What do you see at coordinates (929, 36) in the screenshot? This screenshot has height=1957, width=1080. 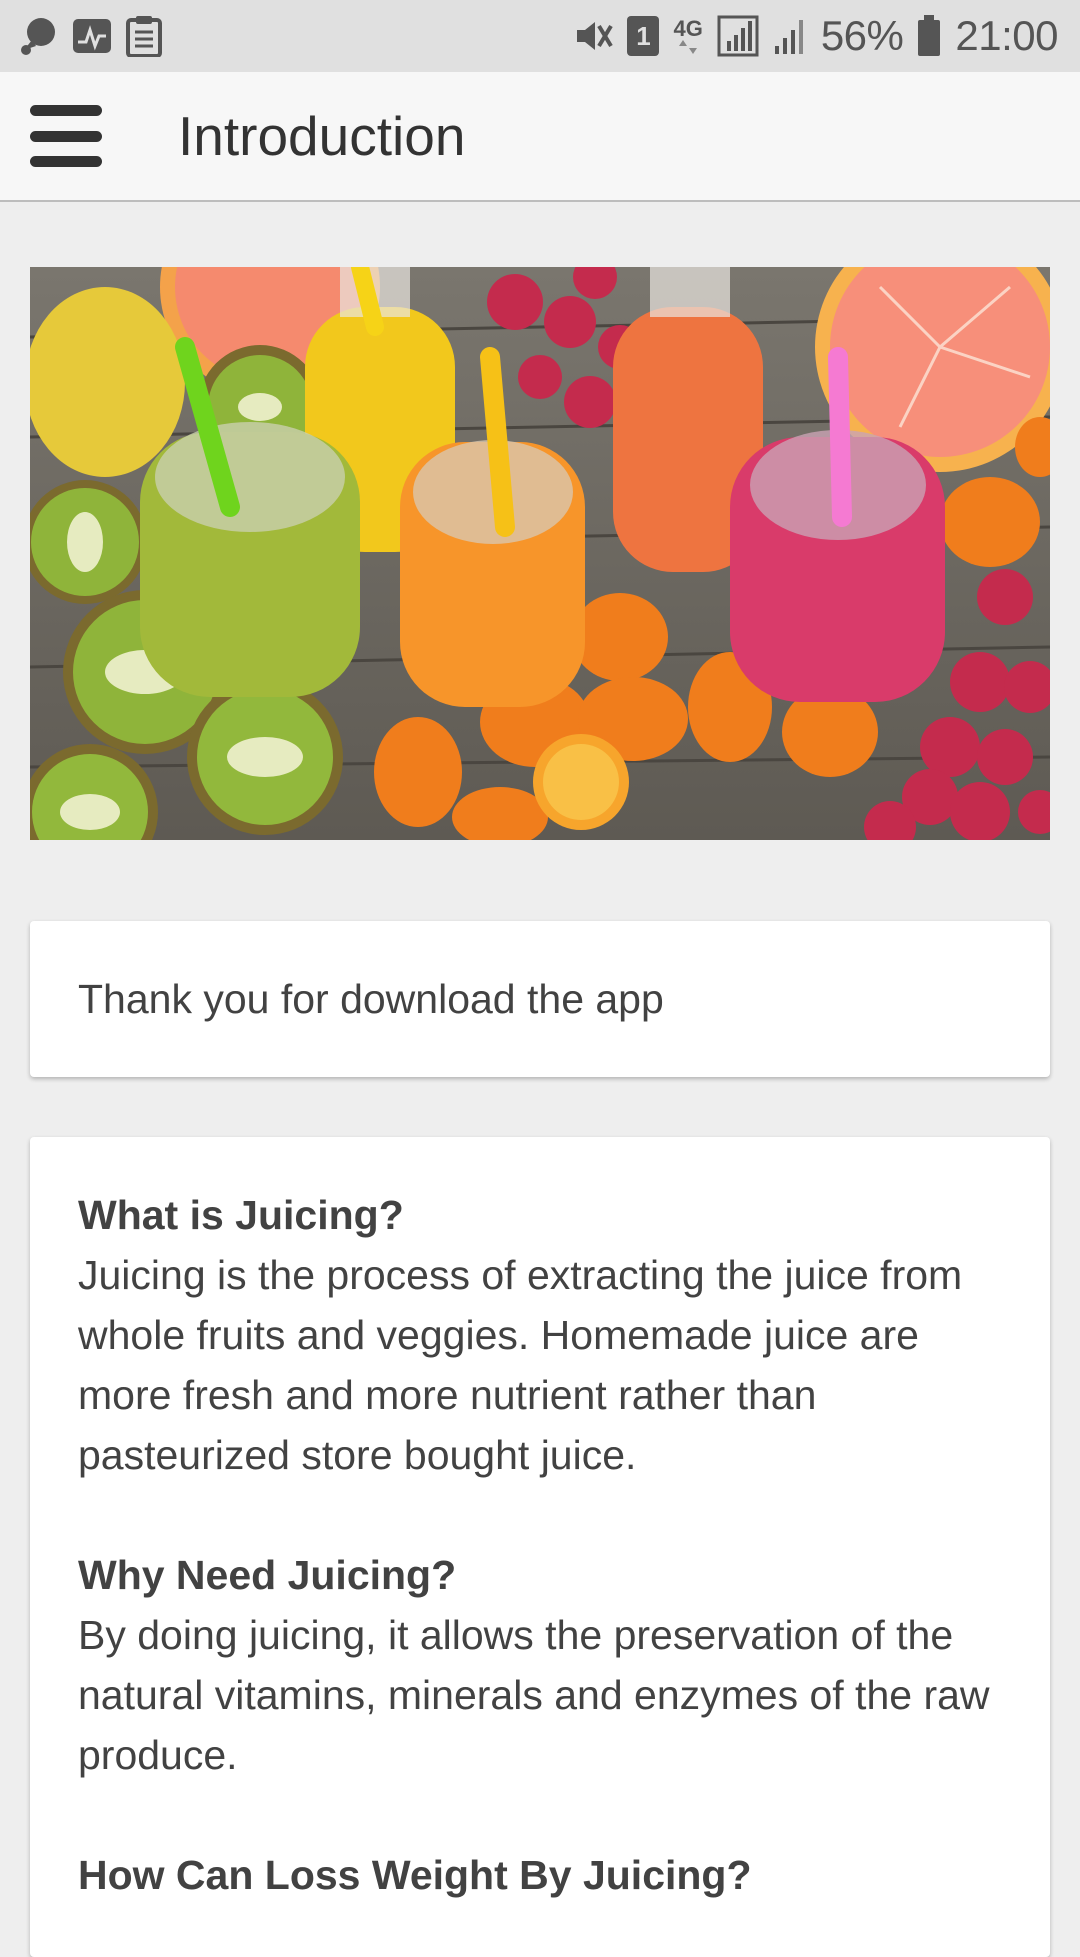 I see `battery-icon` at bounding box center [929, 36].